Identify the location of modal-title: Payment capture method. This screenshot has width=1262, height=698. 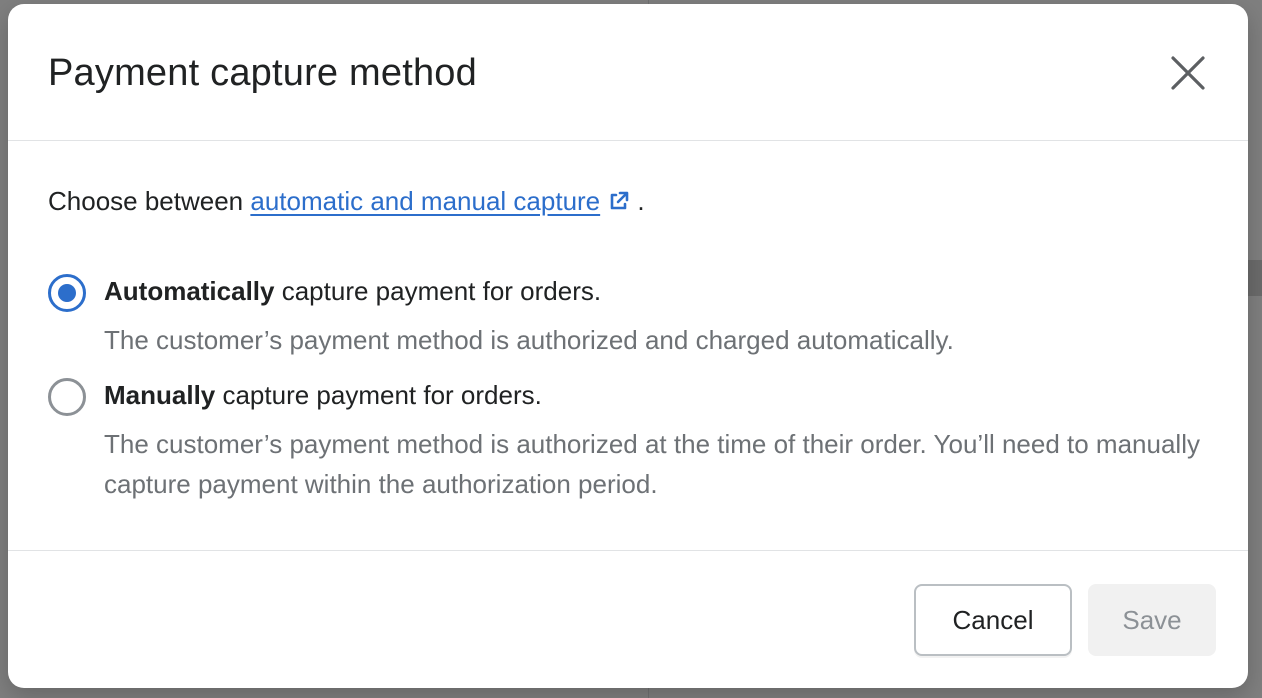
(262, 73).